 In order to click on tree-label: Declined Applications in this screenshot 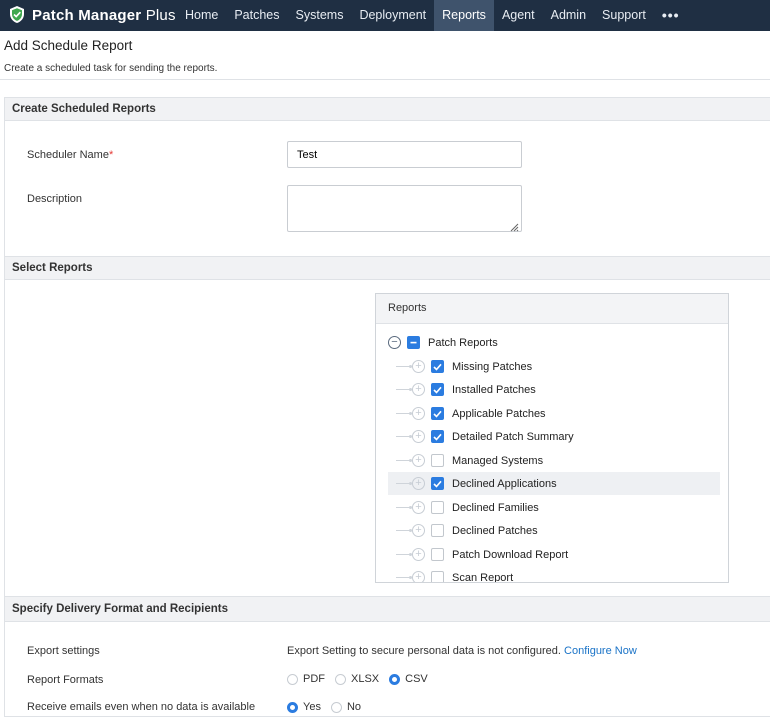, I will do `click(504, 483)`.